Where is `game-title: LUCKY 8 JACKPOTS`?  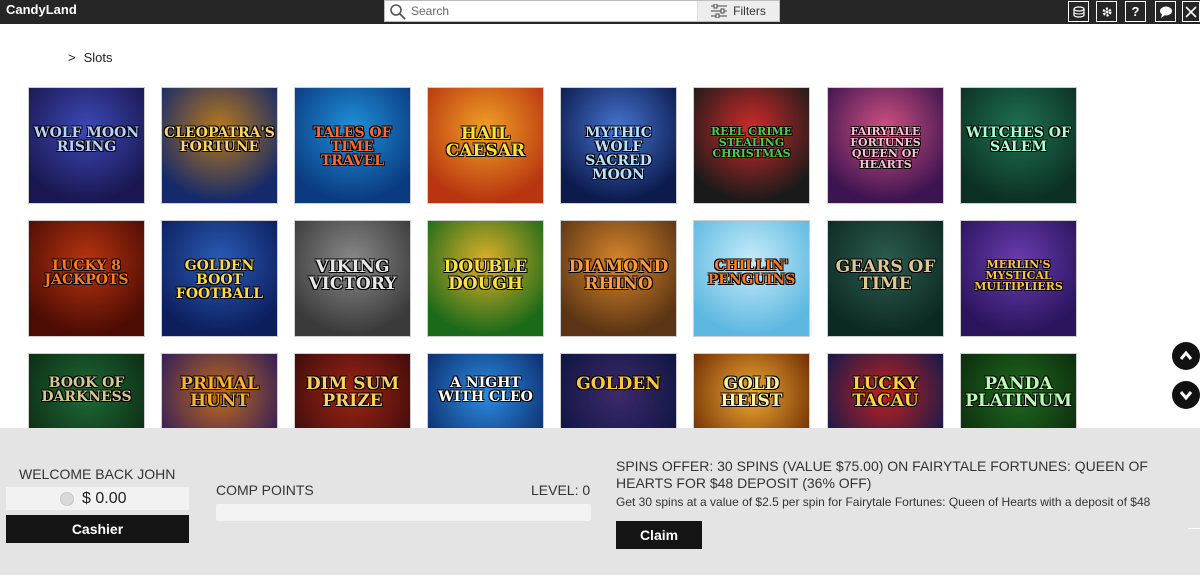 game-title: LUCKY 8 JACKPOTS is located at coordinates (86, 273).